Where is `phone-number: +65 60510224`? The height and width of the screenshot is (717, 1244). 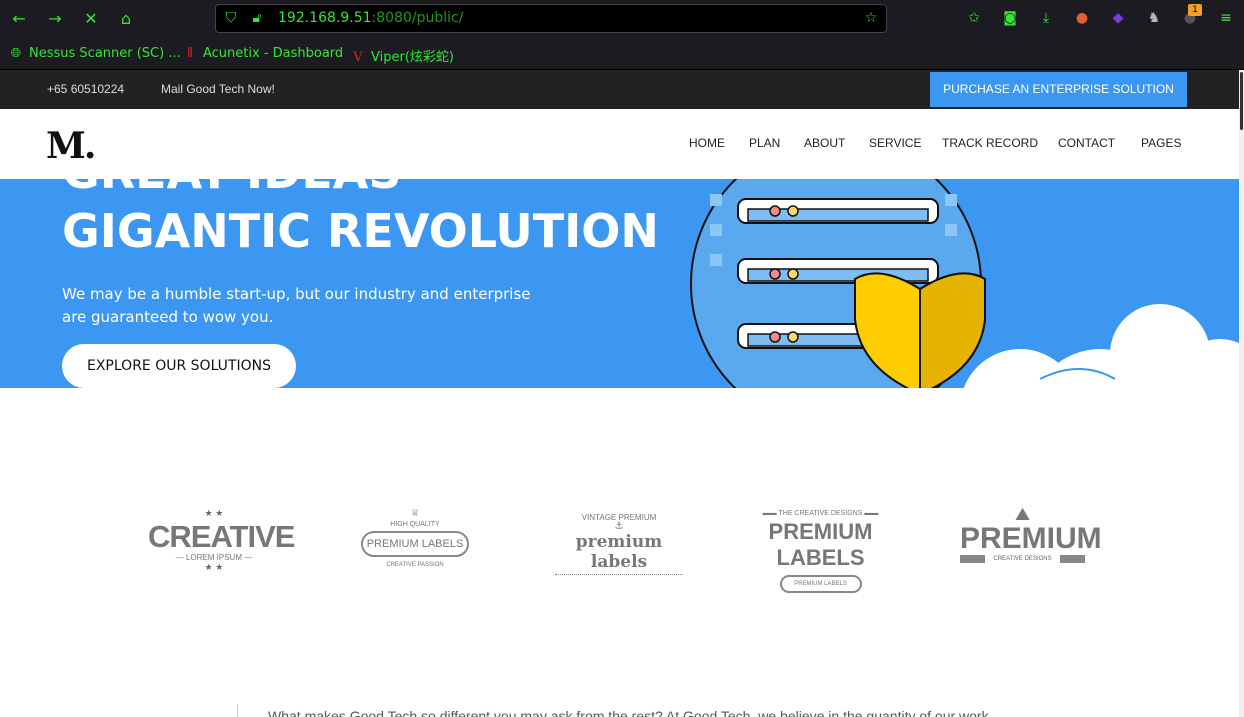
phone-number: +65 60510224 is located at coordinates (85, 89).